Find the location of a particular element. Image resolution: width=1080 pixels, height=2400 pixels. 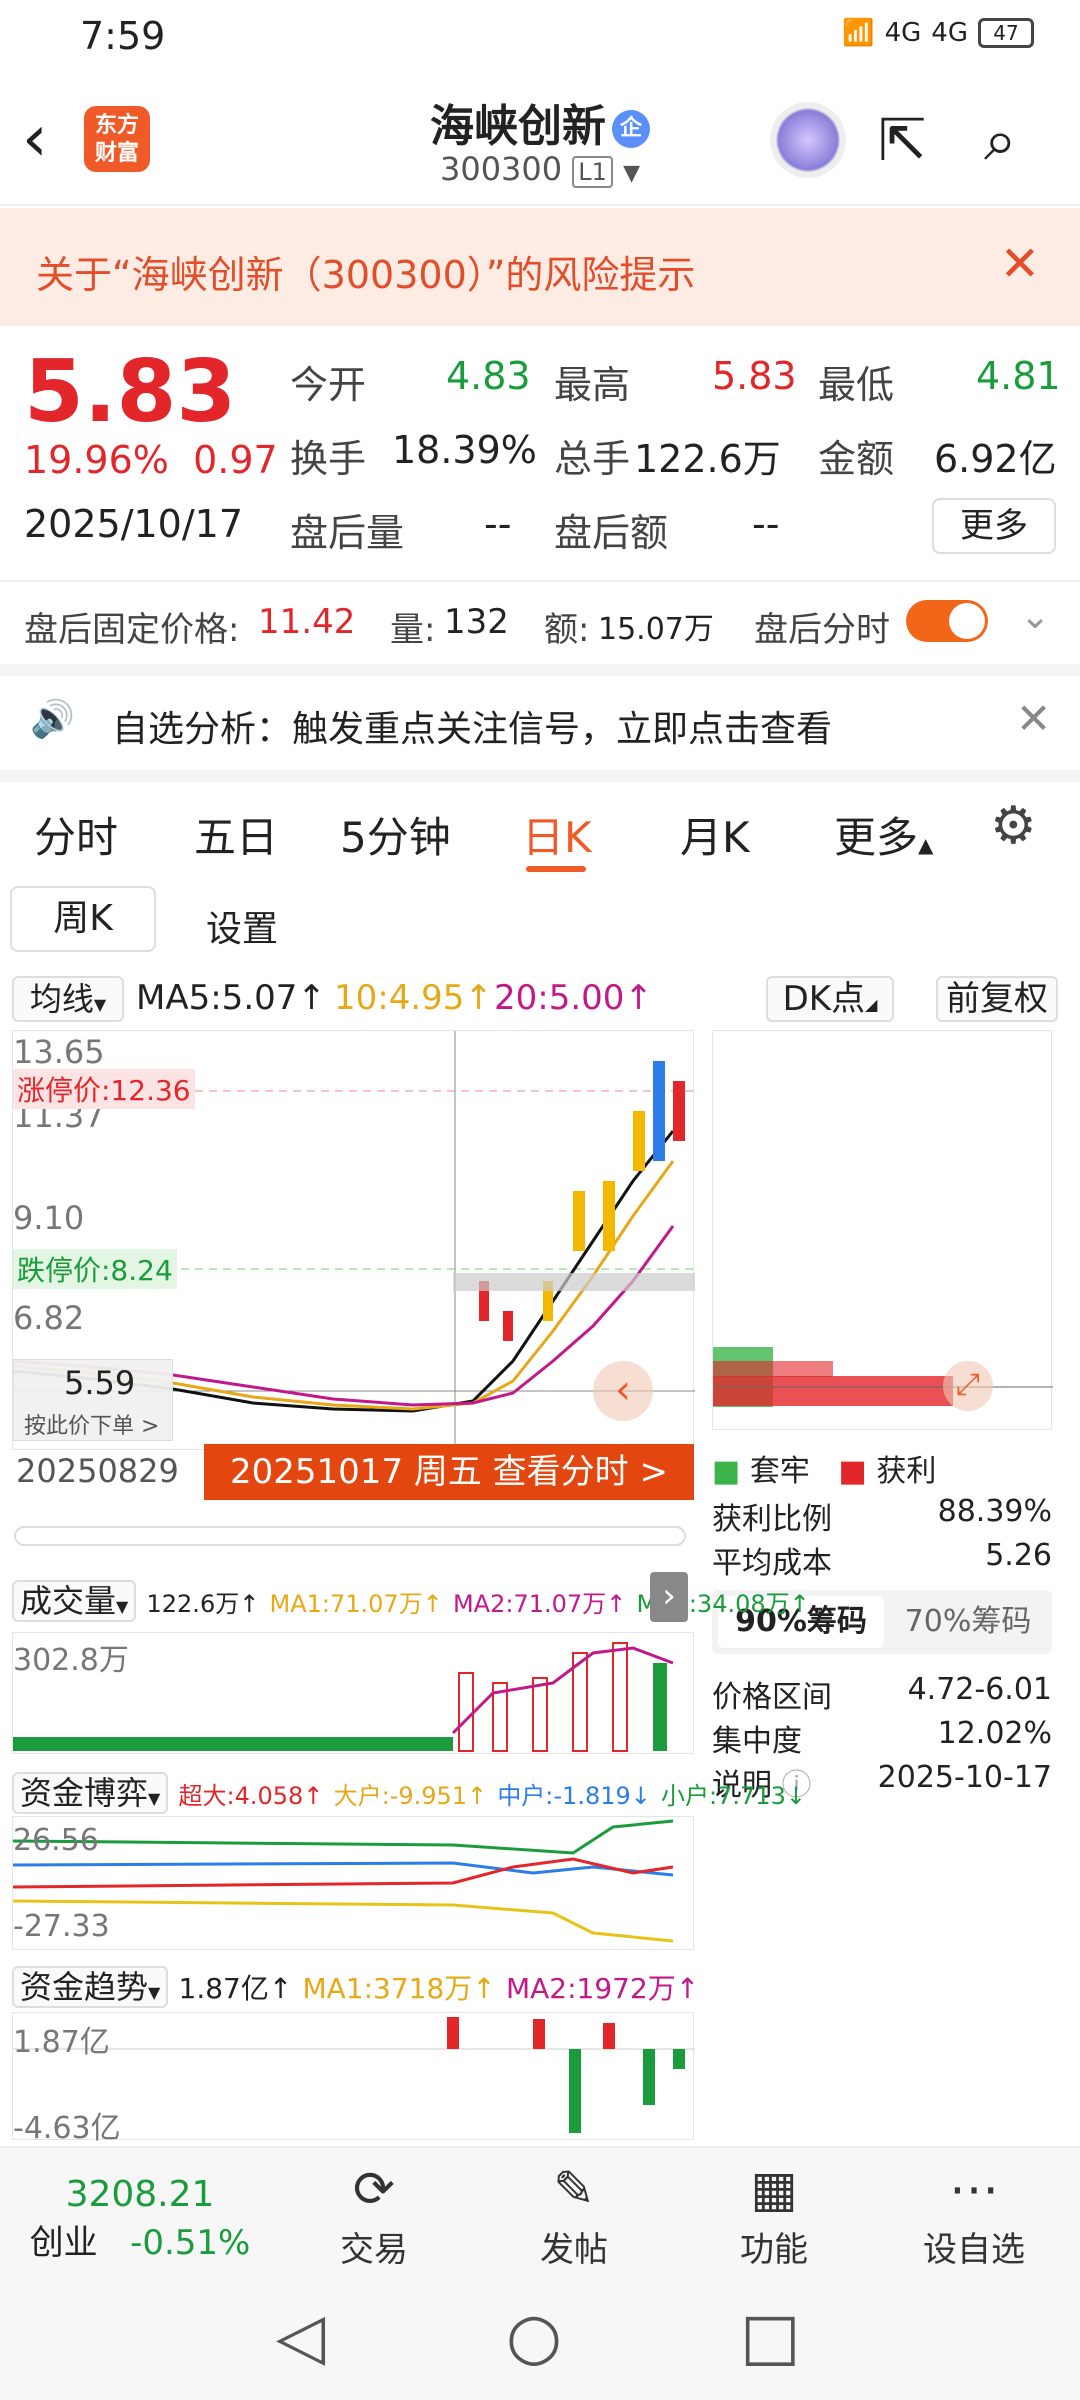

analysis-banner: 🔊 自选分析：触发重点关注信号，立即点击查看 ✕ is located at coordinates (540, 714).